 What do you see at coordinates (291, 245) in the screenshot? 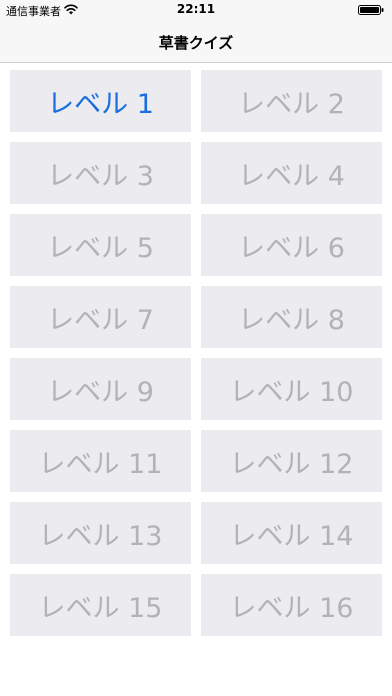
I see `level-6-button: レベル 6` at bounding box center [291, 245].